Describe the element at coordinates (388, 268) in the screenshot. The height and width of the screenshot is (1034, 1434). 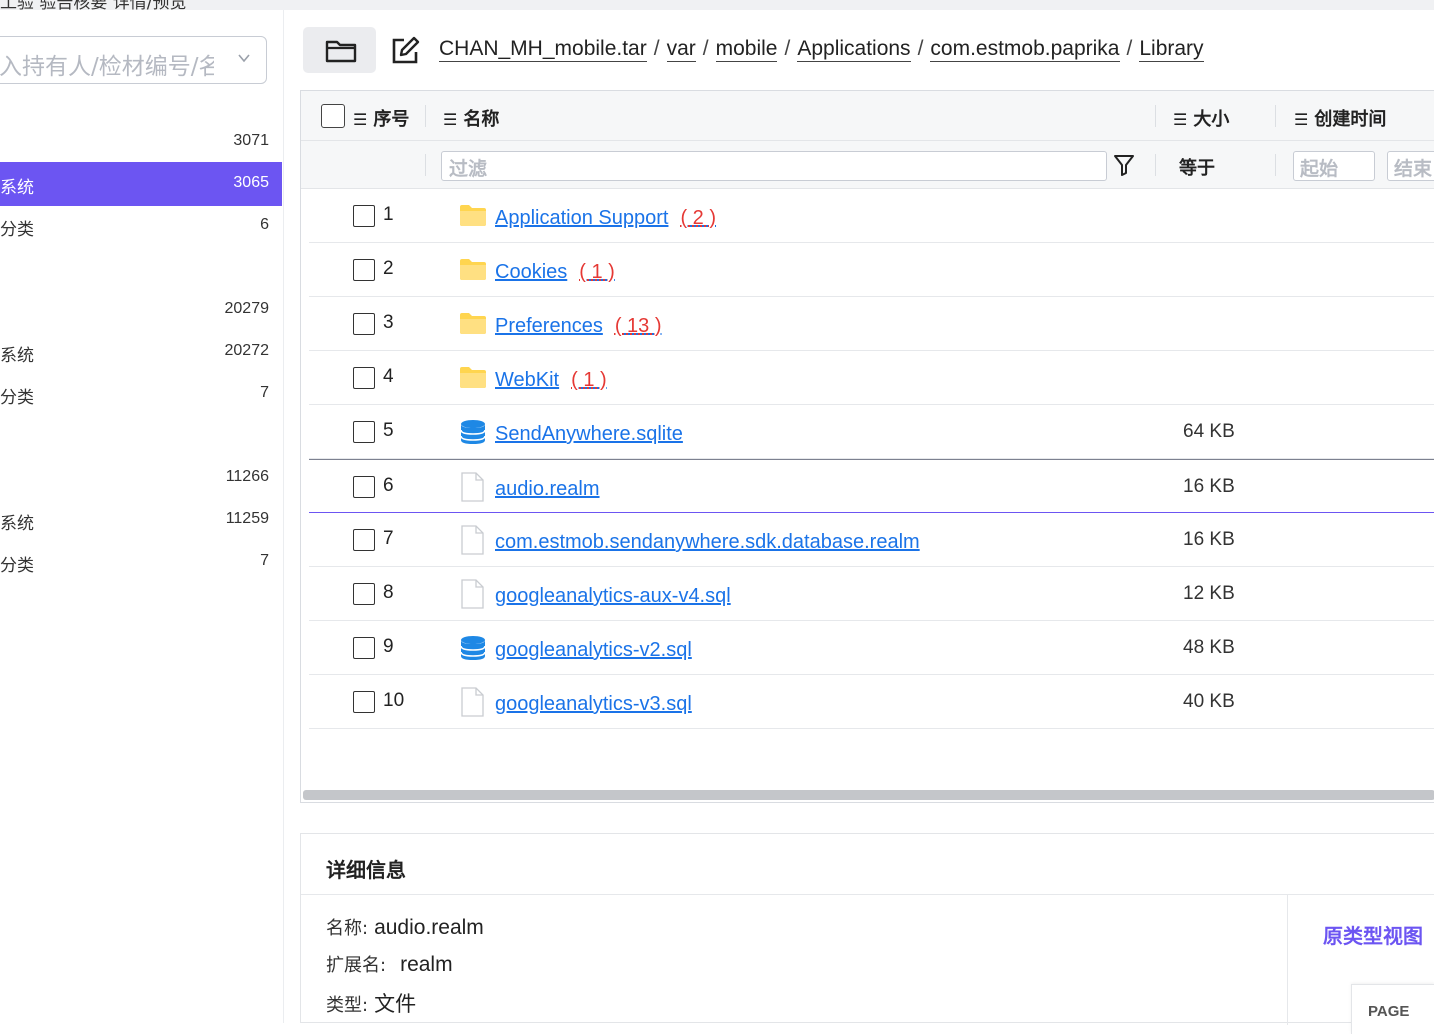
I see `row-index: 2` at that location.